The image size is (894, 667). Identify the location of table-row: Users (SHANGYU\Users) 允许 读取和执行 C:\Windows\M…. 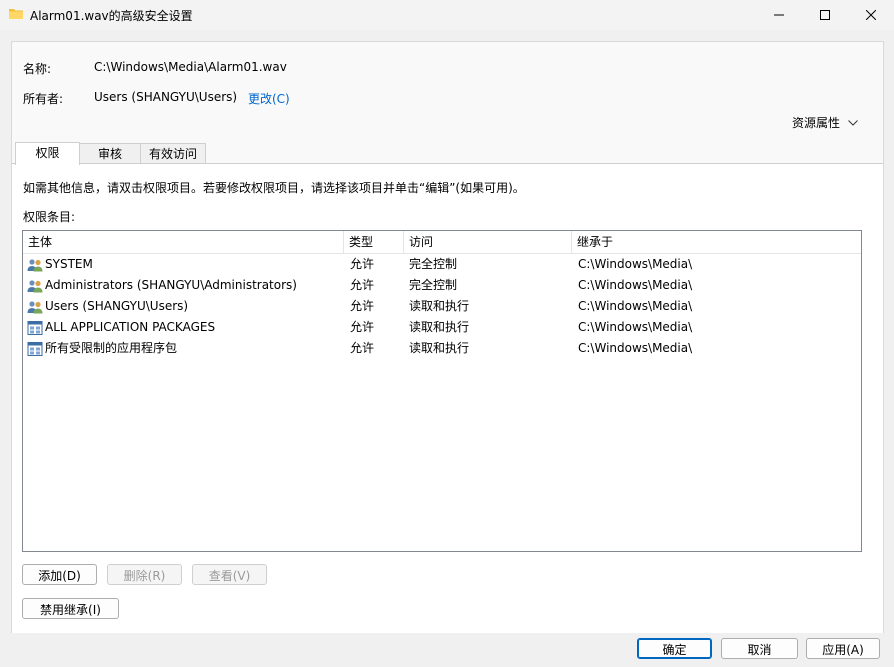
(442, 306).